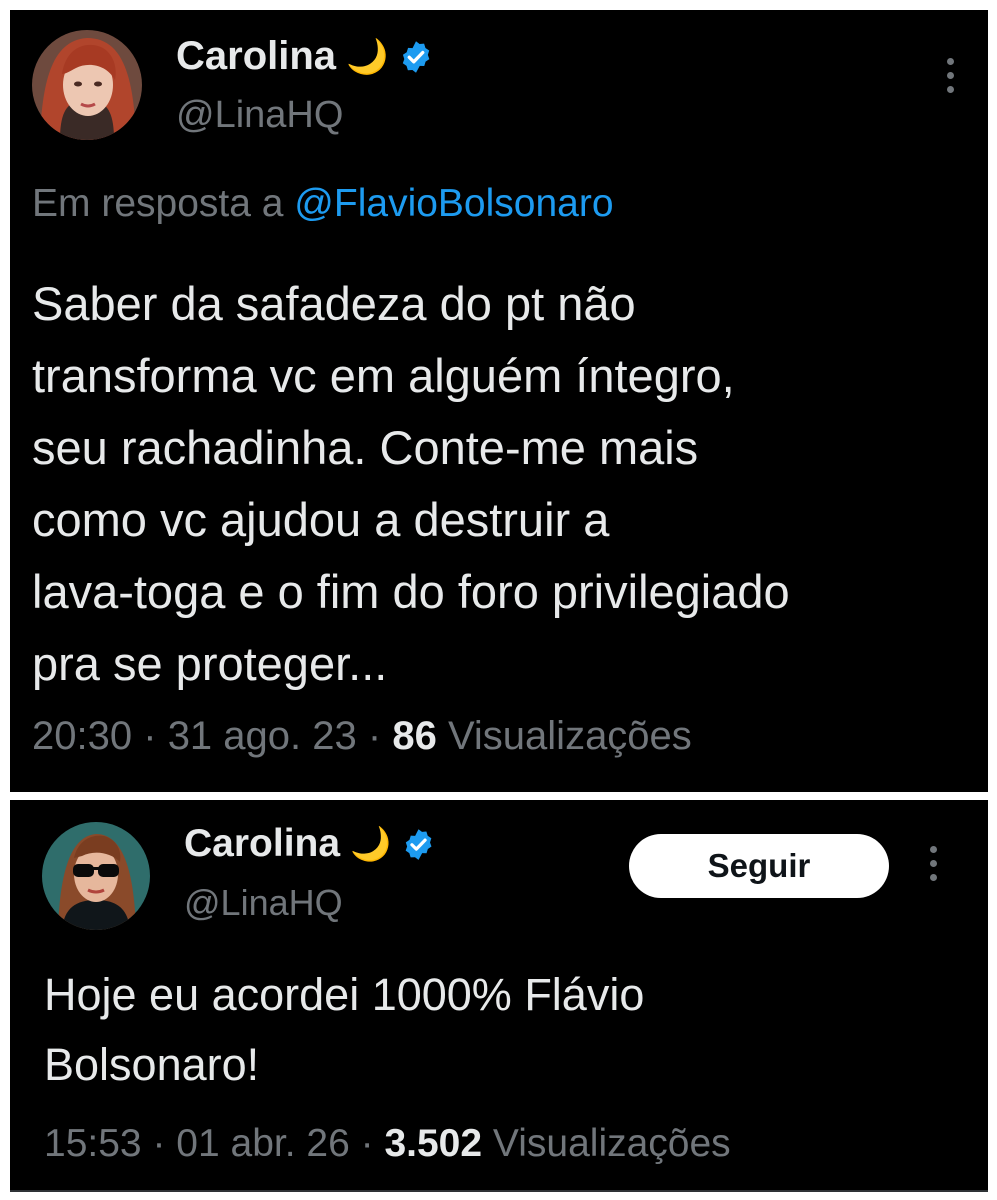 This screenshot has width=997, height=1200. What do you see at coordinates (411, 591) in the screenshot?
I see `tweet-text-line: lava-toga e o fim do foro privilegiado` at bounding box center [411, 591].